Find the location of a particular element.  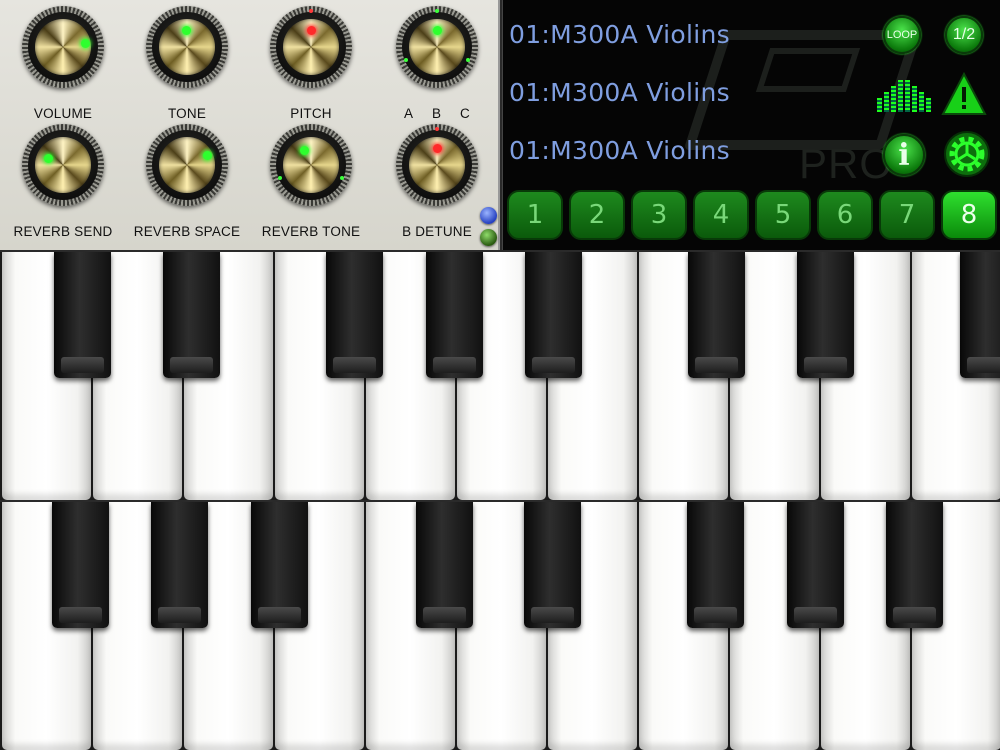

info-button: i is located at coordinates (904, 155).